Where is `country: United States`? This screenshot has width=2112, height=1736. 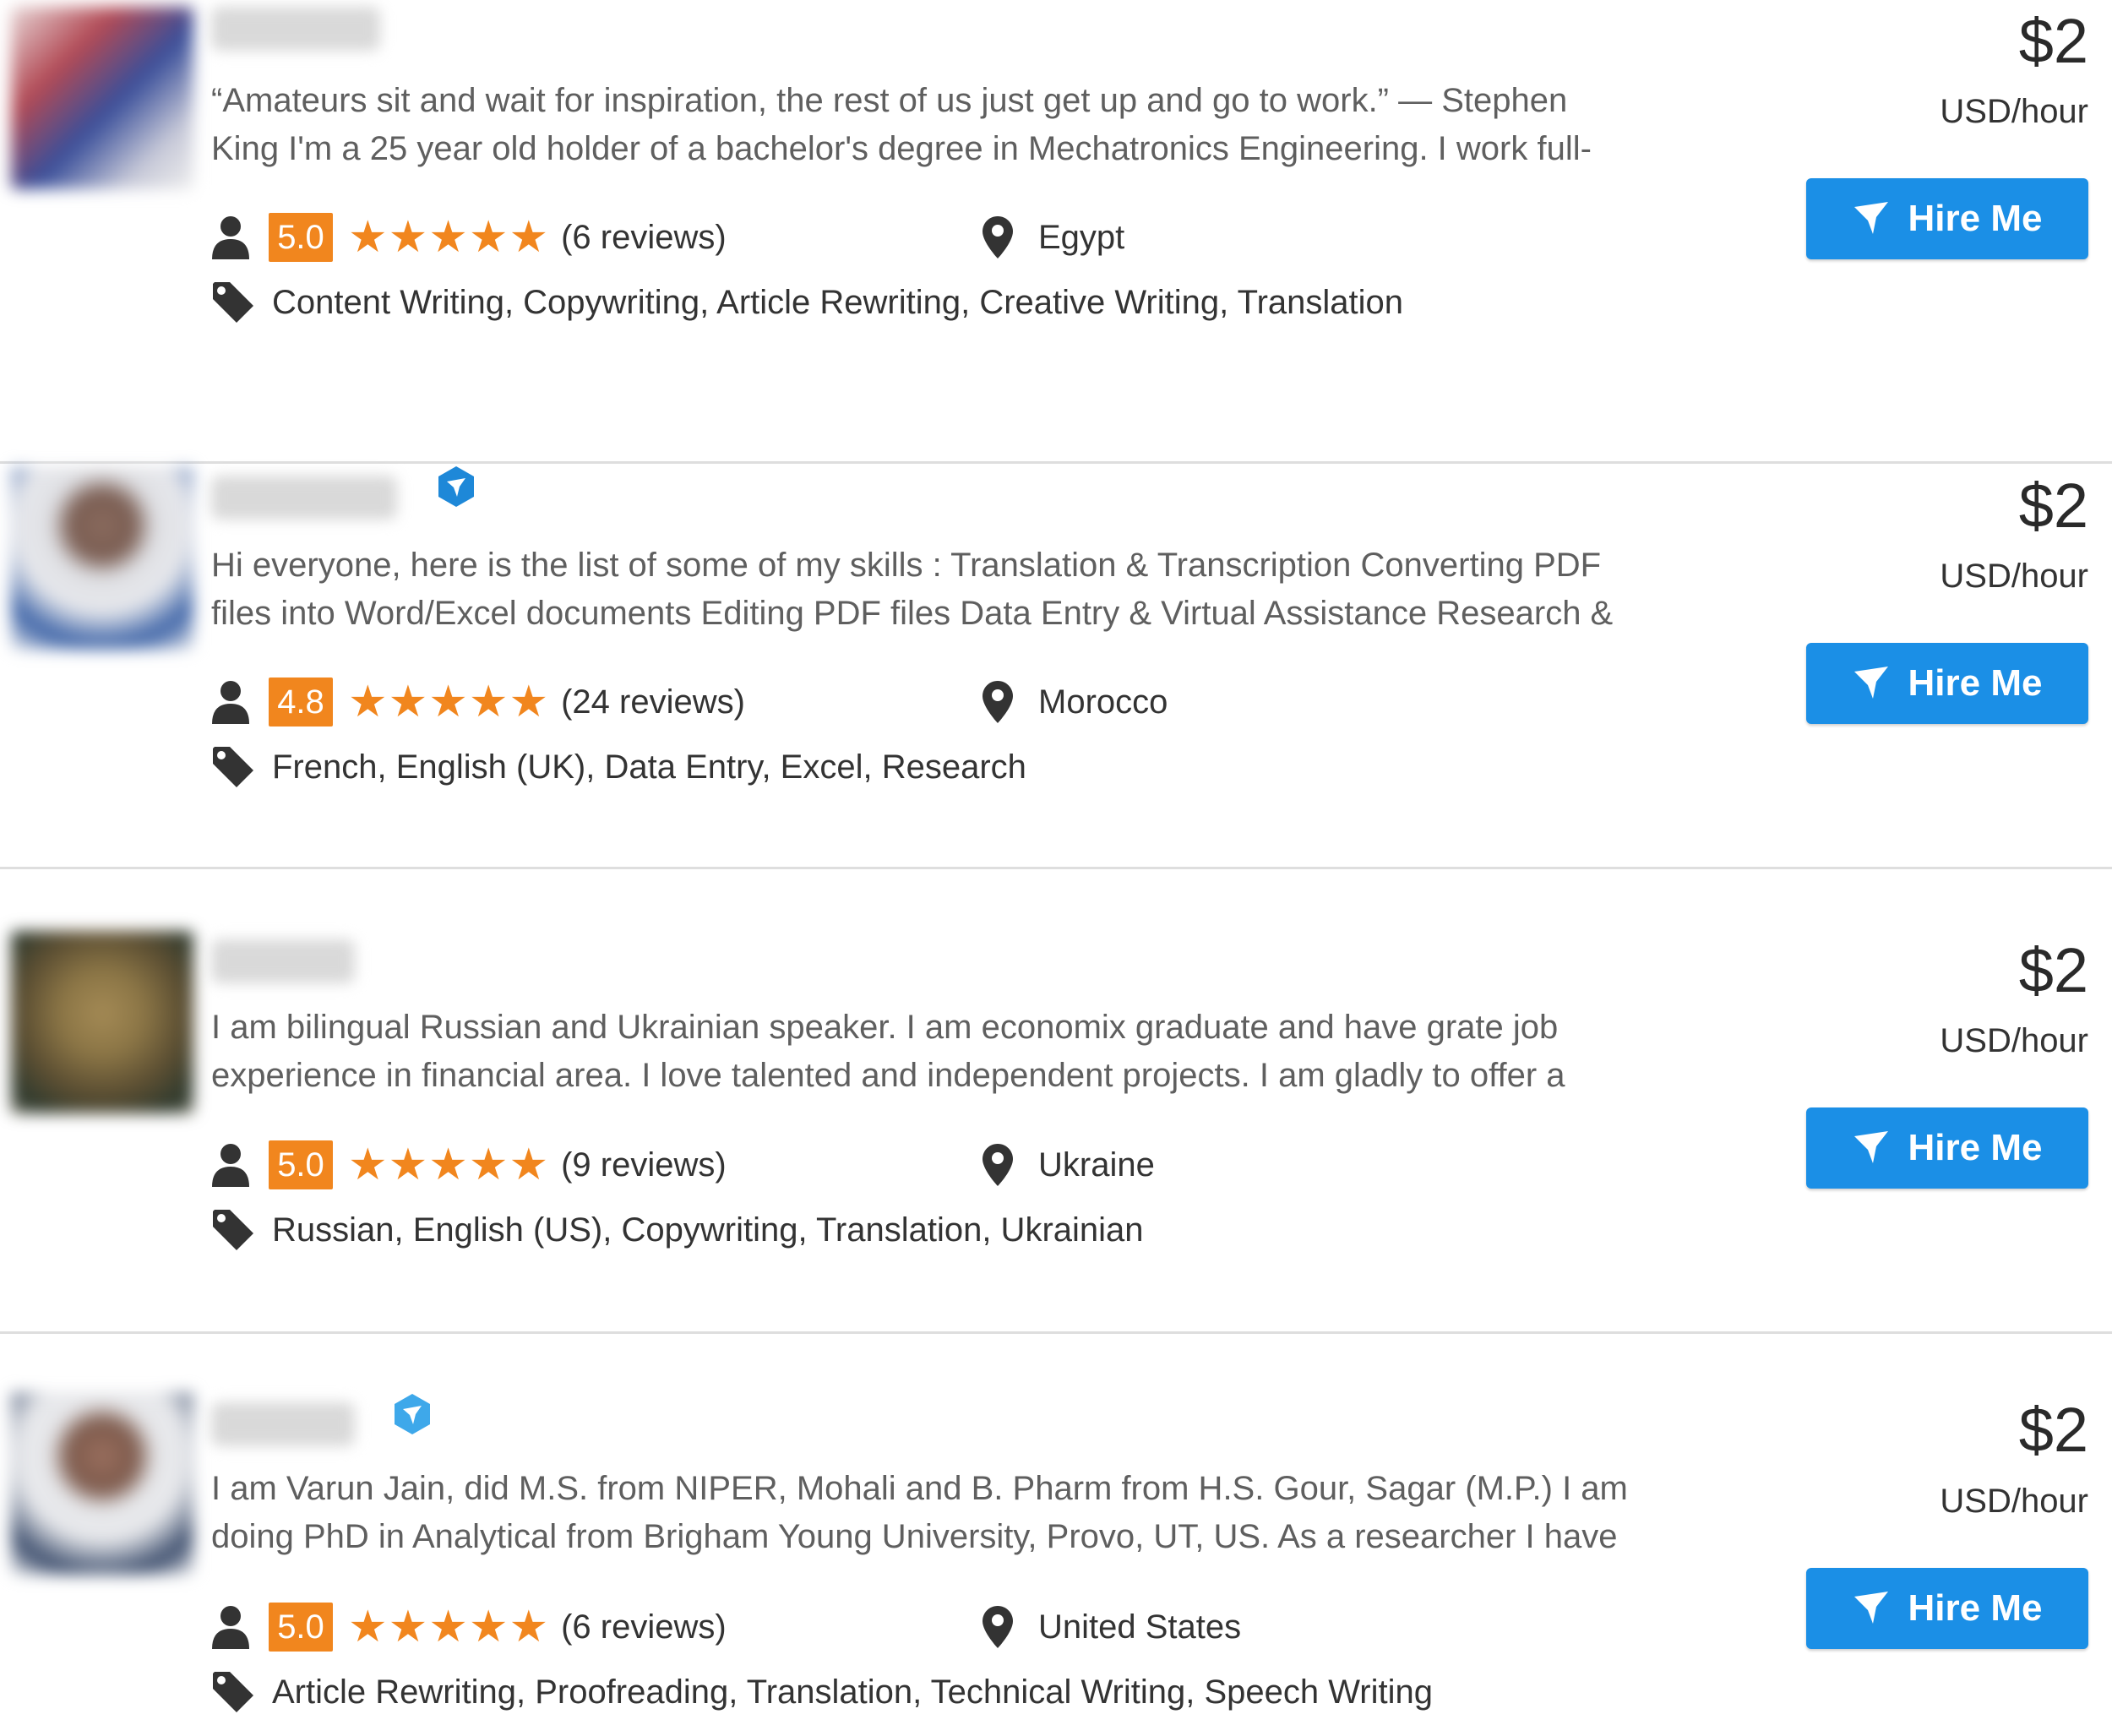 country: United States is located at coordinates (1140, 1627).